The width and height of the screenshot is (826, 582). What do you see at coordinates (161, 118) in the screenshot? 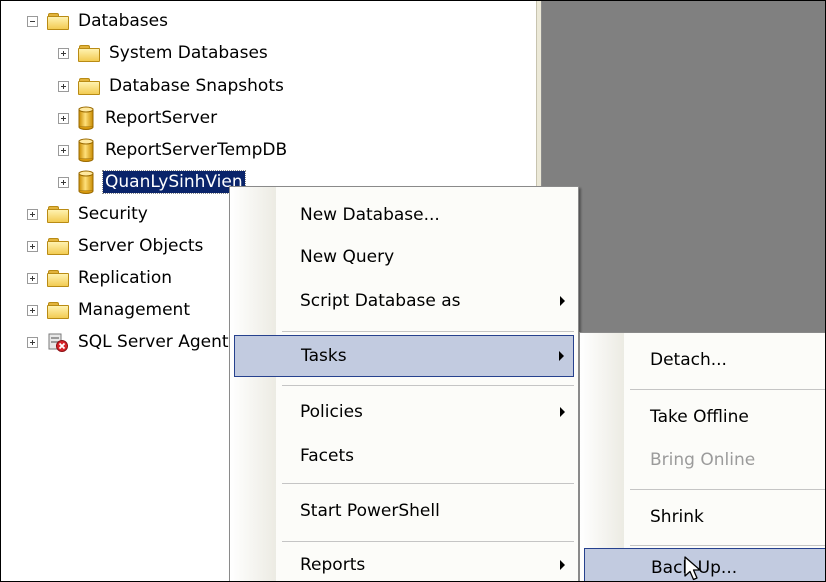
I see `tree-node-label: ReportServer` at bounding box center [161, 118].